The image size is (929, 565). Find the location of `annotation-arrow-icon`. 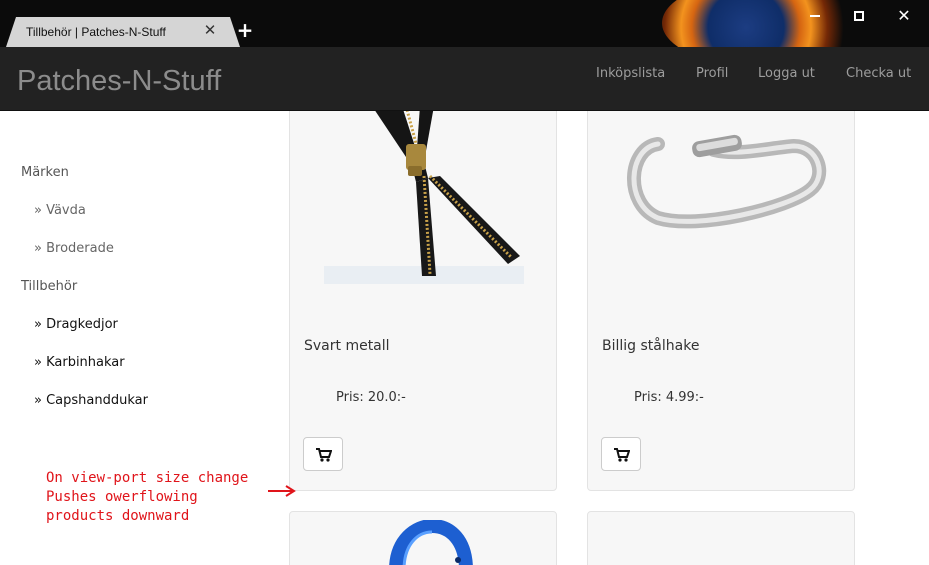

annotation-arrow-icon is located at coordinates (282, 491).